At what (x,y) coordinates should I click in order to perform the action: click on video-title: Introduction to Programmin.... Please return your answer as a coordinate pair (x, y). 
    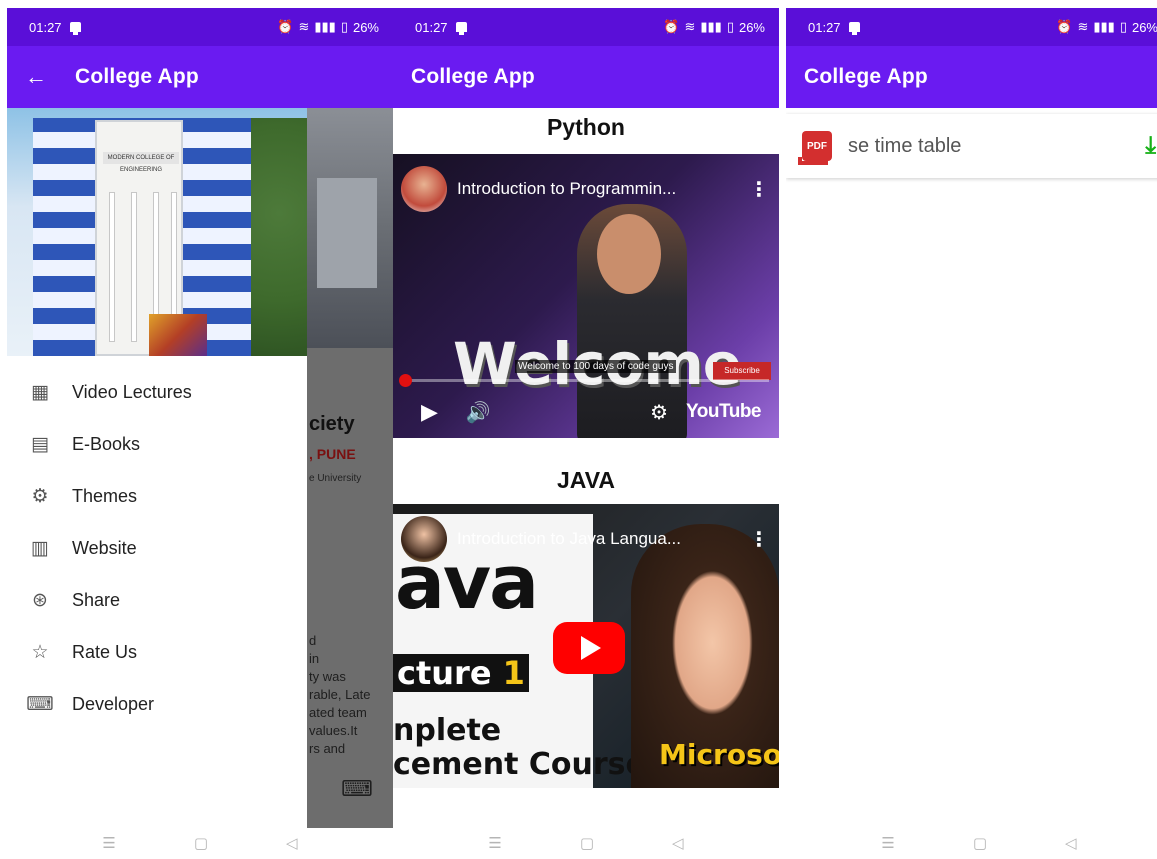
    Looking at the image, I should click on (599, 189).